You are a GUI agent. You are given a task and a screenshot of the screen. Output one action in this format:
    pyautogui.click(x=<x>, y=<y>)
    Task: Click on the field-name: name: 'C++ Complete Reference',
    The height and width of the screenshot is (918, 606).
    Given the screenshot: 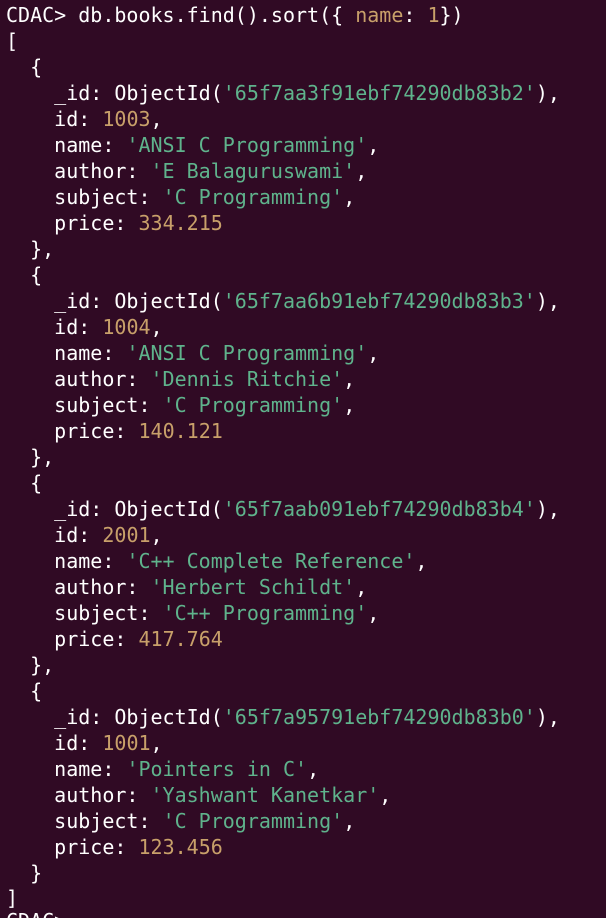 What is the action you would take?
    pyautogui.click(x=241, y=561)
    